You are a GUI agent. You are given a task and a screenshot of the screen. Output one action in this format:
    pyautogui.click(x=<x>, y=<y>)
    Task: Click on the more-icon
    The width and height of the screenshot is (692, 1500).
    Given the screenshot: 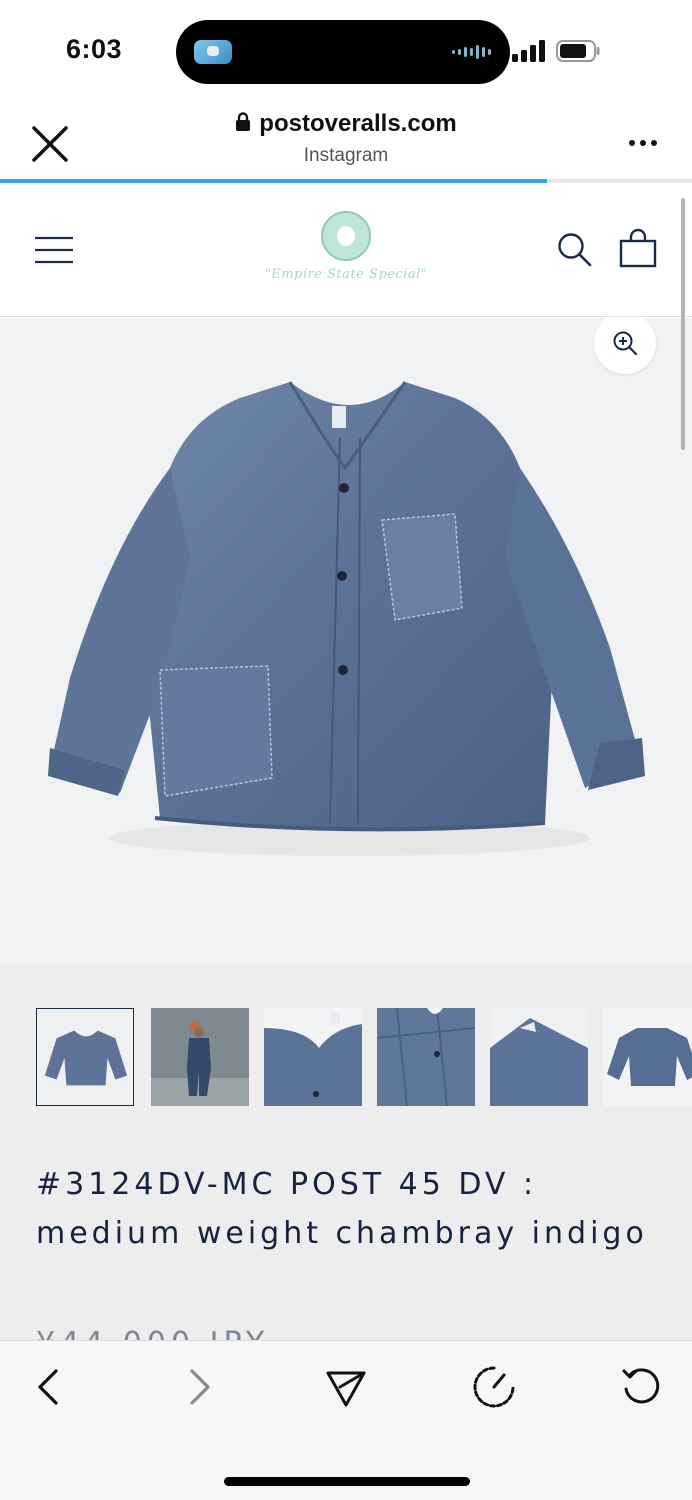 What is the action you would take?
    pyautogui.click(x=643, y=143)
    